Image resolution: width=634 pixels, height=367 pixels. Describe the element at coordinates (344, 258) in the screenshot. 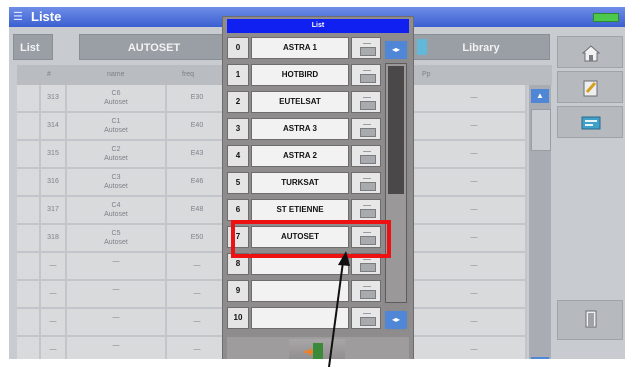

I see `pointer-arrowhead-icon` at that location.